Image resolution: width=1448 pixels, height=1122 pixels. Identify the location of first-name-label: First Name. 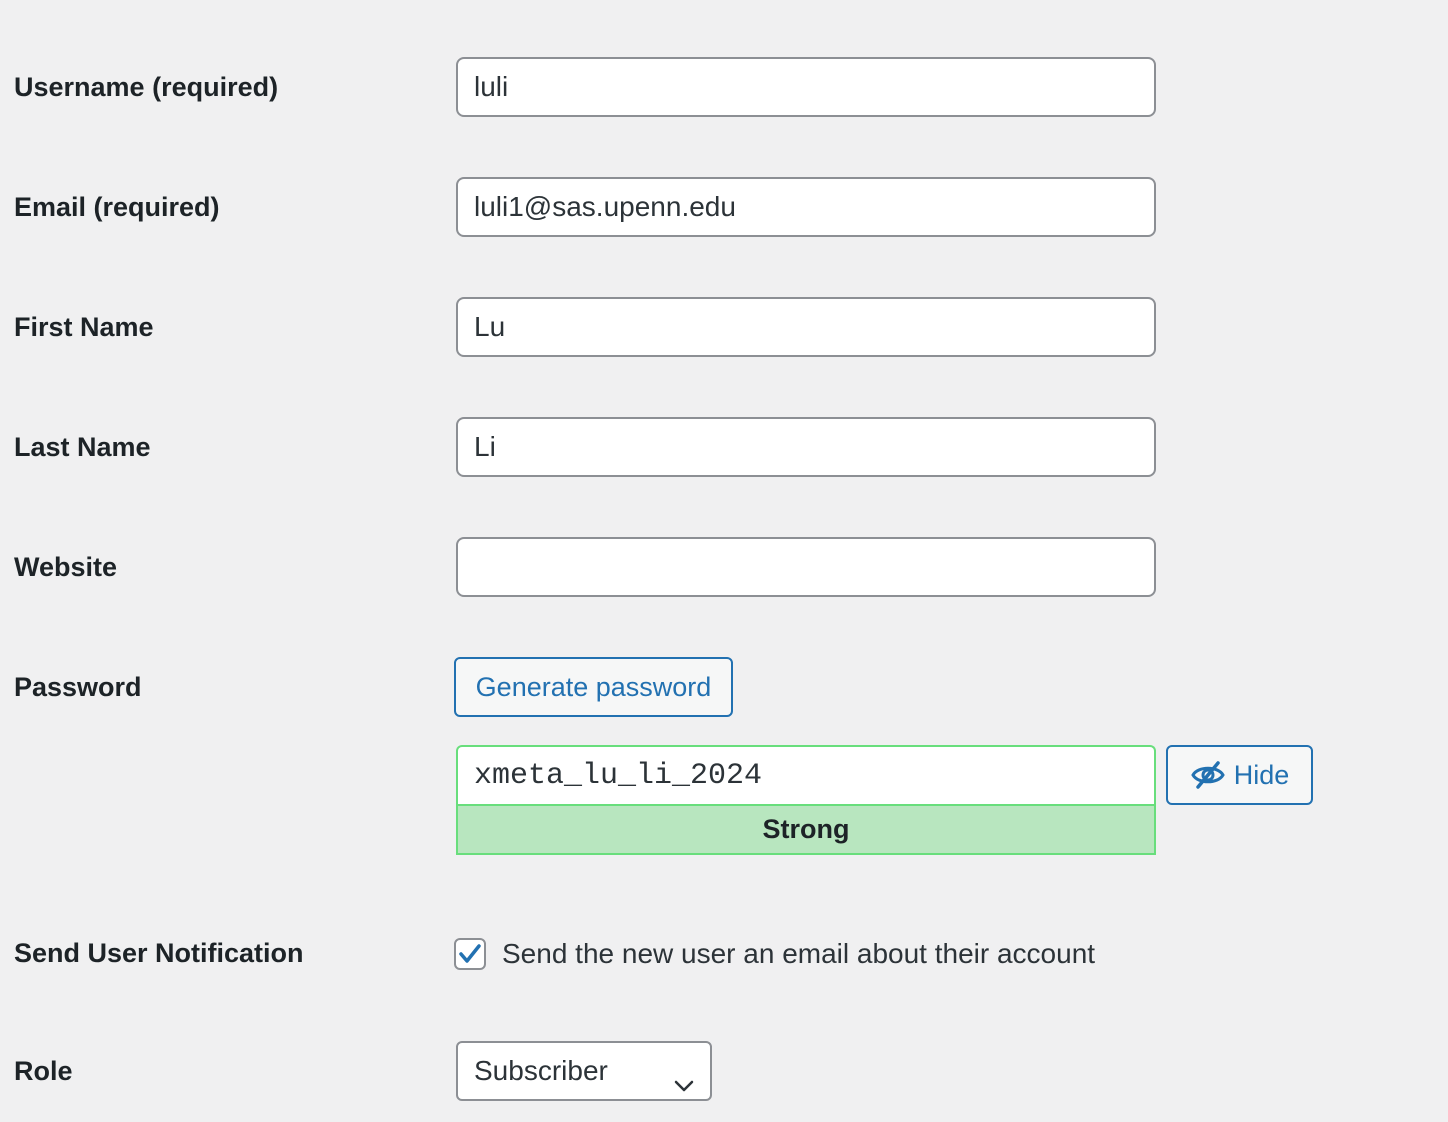
(84, 327).